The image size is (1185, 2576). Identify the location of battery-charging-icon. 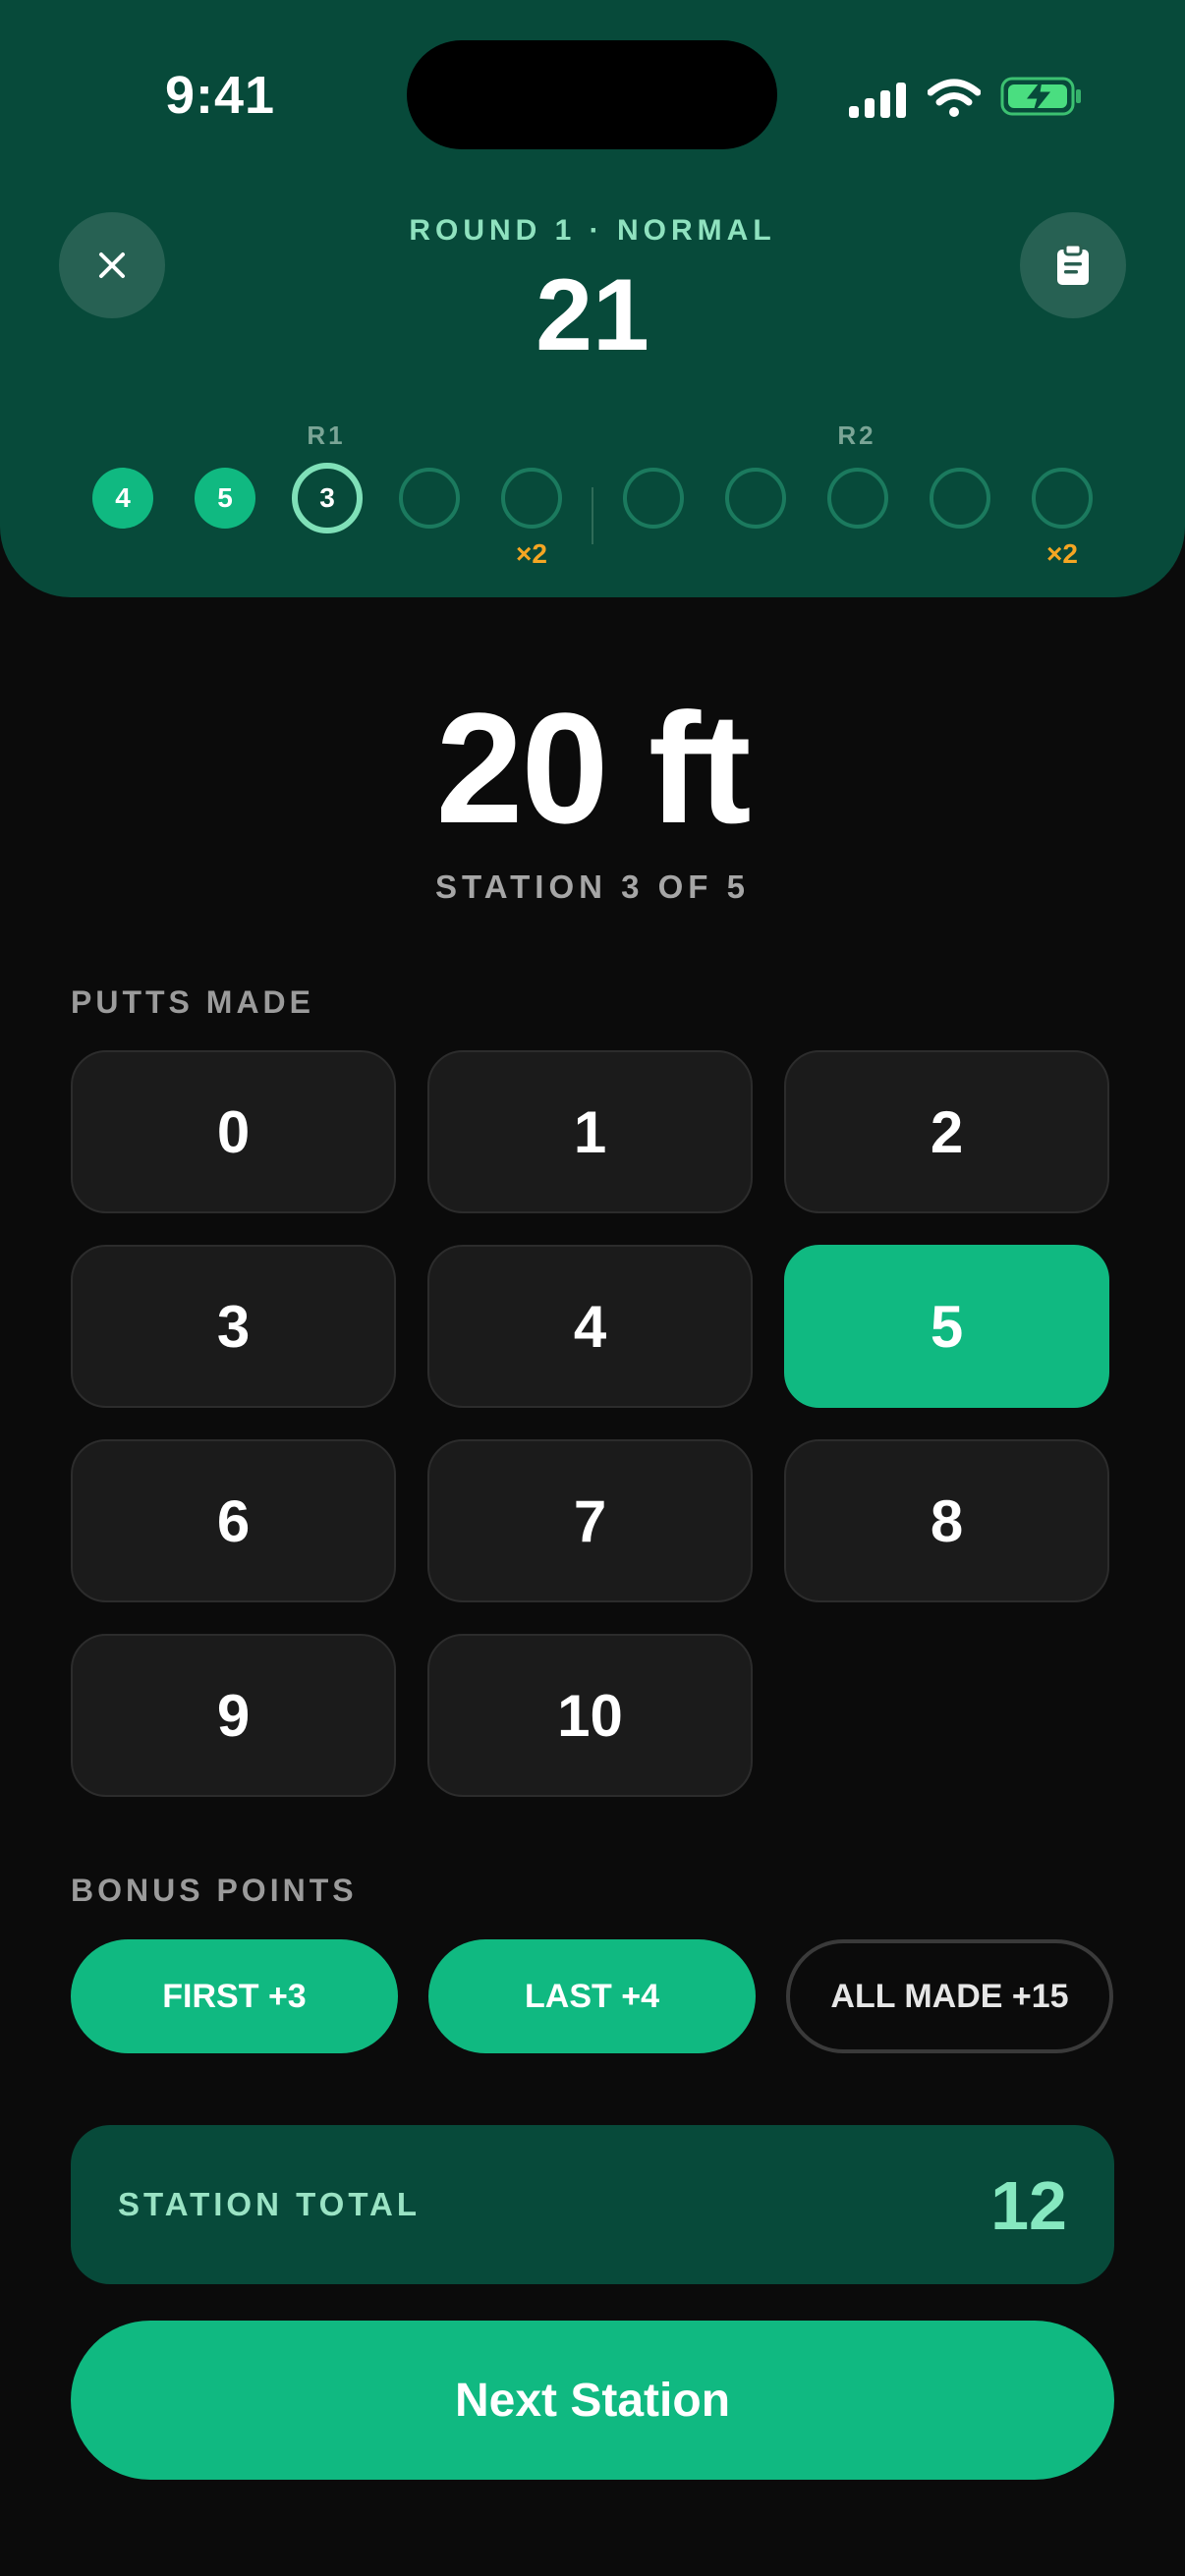
(1041, 96).